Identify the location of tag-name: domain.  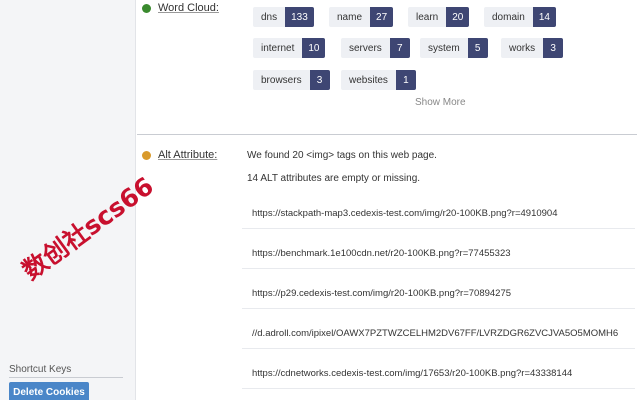
(508, 17).